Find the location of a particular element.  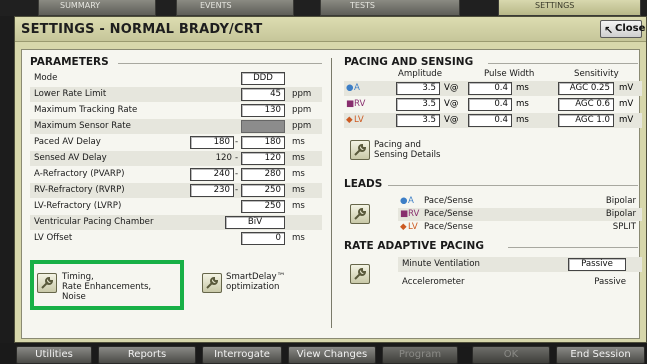

reports-button: Reports is located at coordinates (147, 355).